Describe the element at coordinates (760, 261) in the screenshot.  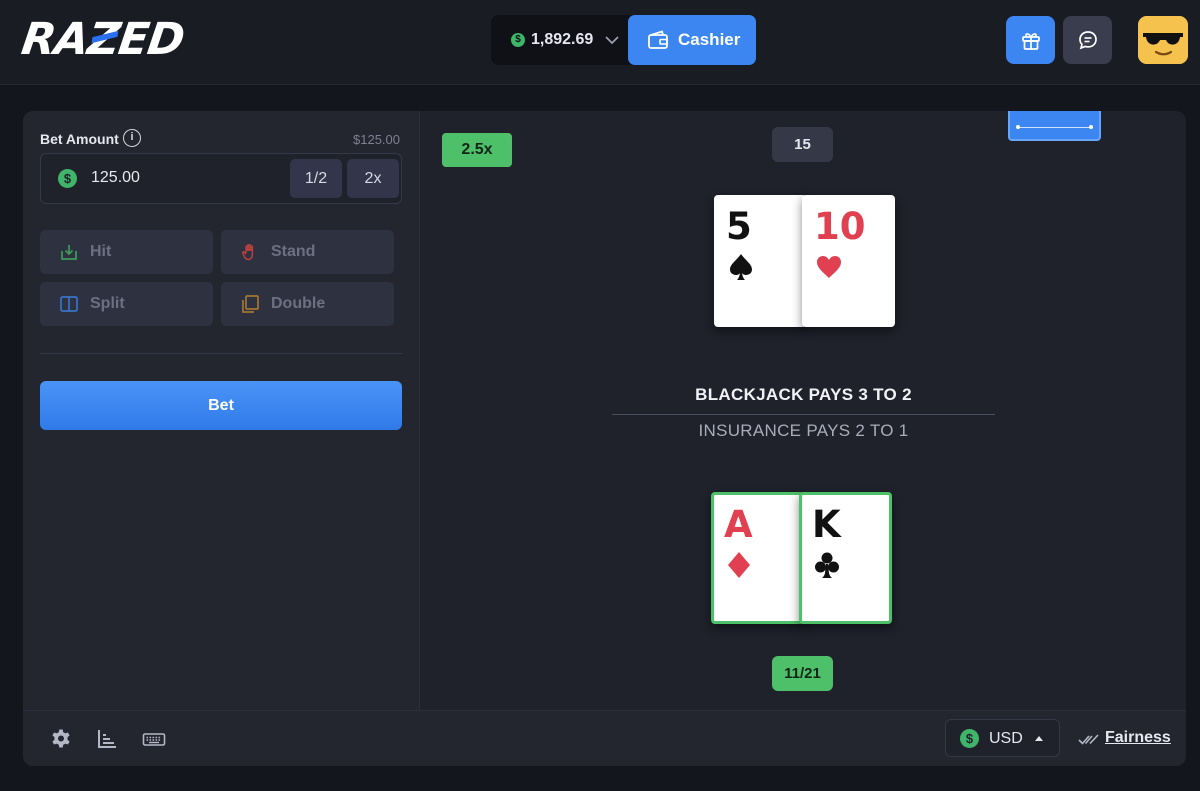
I see `dealer-card: 5` at that location.